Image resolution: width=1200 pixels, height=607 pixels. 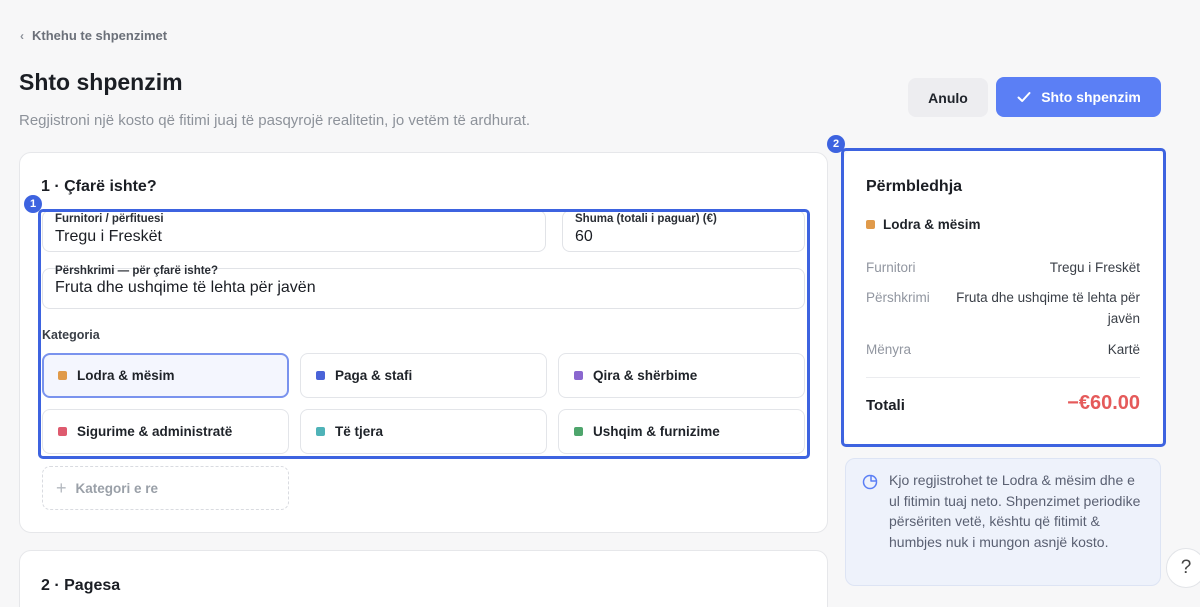 I want to click on summary-description-key: Përshkrimi, so click(x=898, y=297).